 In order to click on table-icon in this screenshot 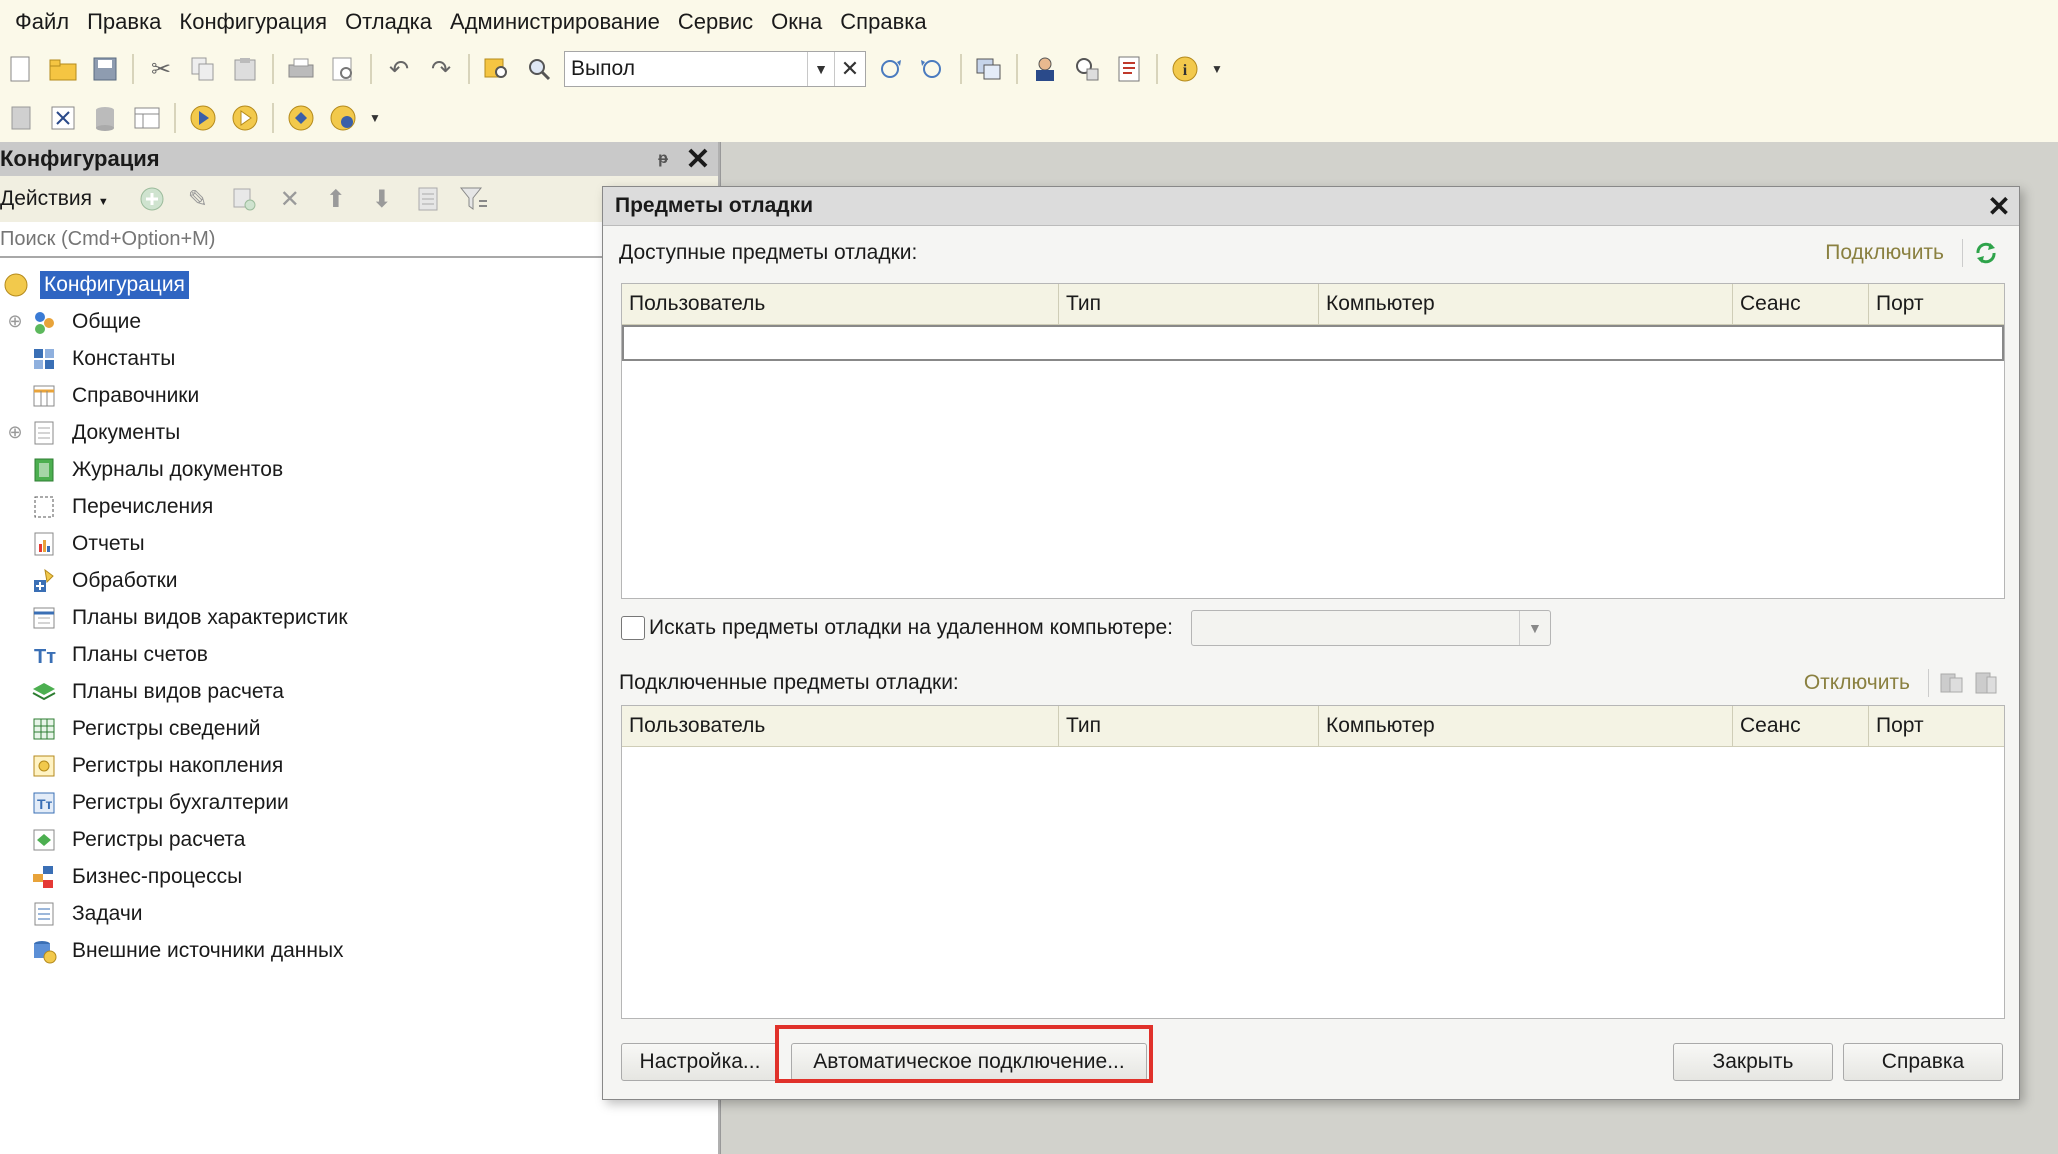, I will do `click(147, 118)`.